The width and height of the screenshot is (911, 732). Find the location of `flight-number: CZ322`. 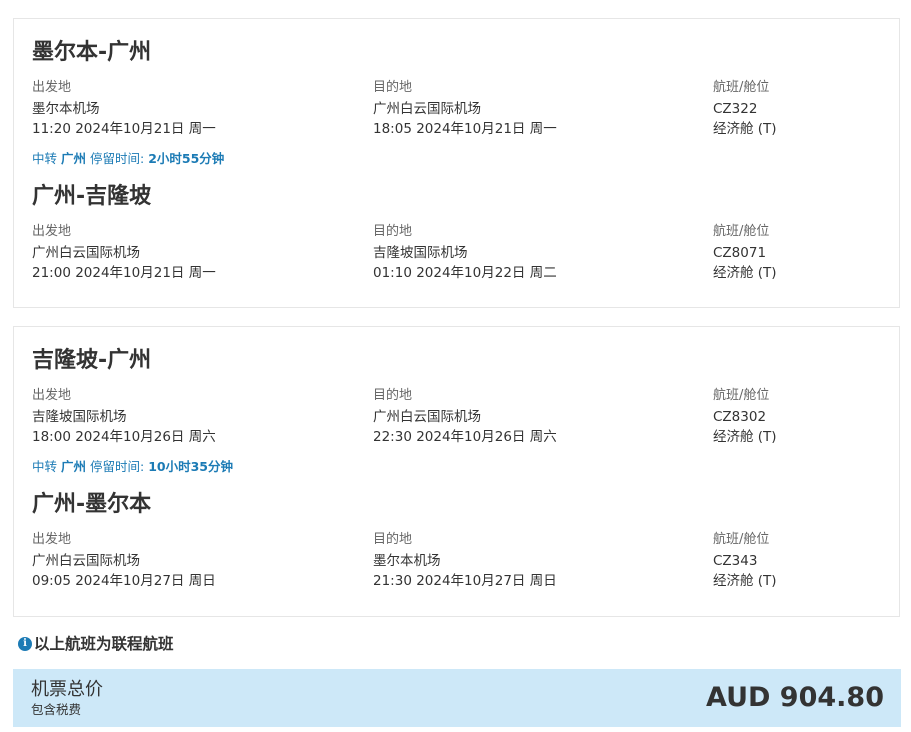

flight-number: CZ322 is located at coordinates (735, 109).